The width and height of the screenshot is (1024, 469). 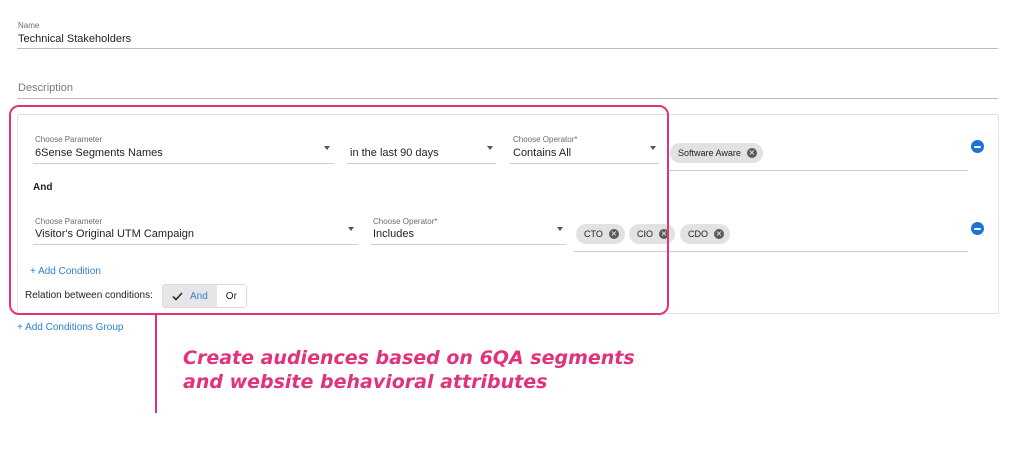 What do you see at coordinates (365, 382) in the screenshot?
I see `callout-line-2: and website behavioral attributes` at bounding box center [365, 382].